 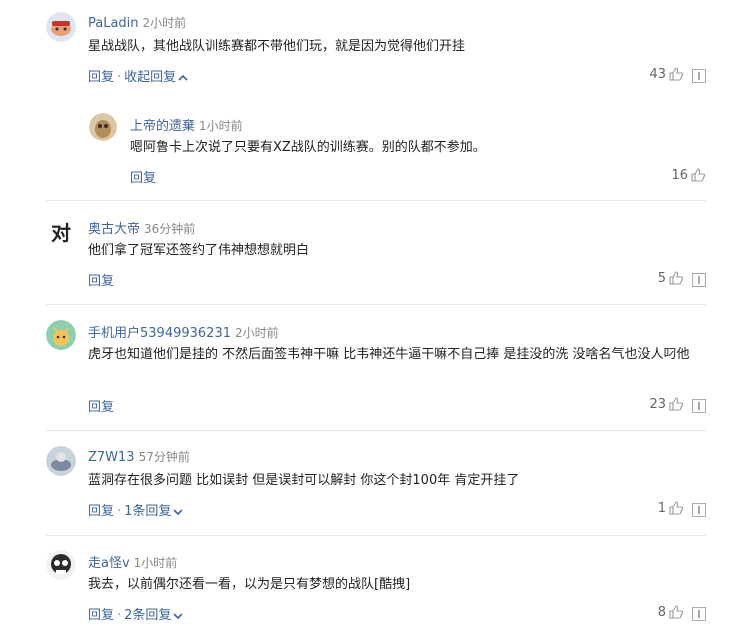 I want to click on reply-username: 上帝的遗棄, so click(x=162, y=126).